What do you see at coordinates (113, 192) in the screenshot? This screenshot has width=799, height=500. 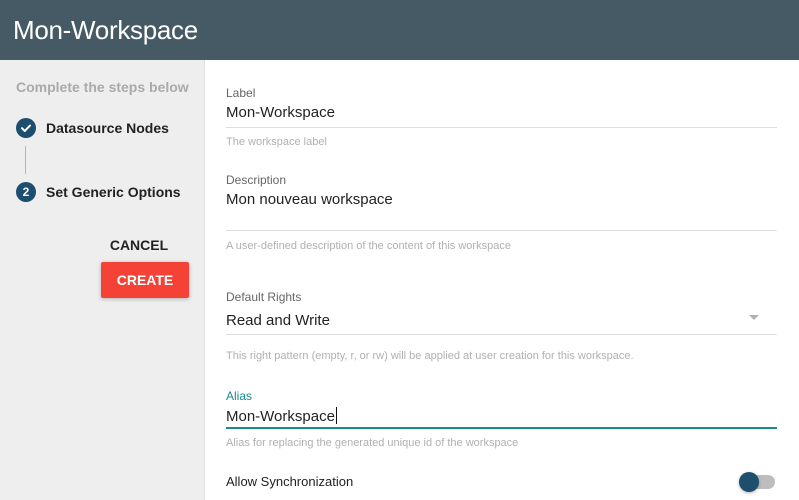 I see `step-label: Set Generic Options` at bounding box center [113, 192].